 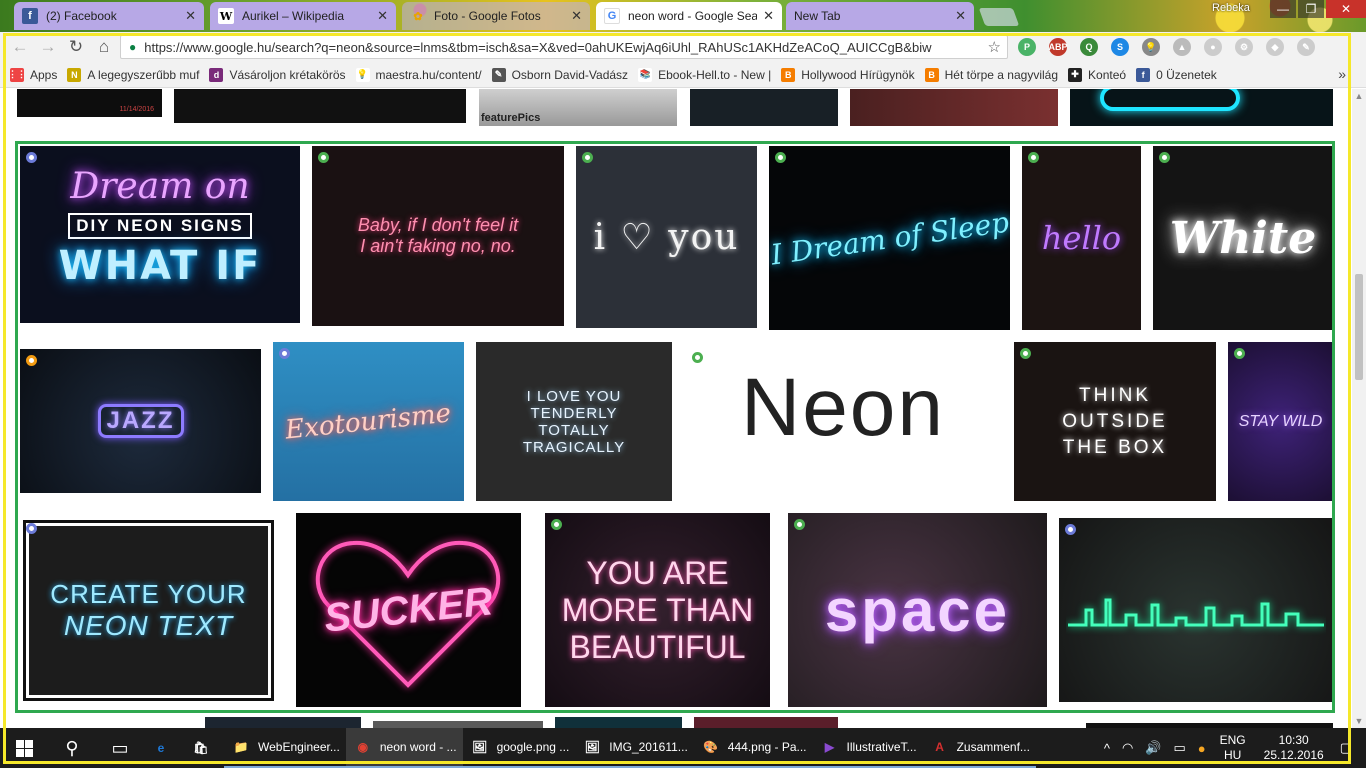 I want to click on gear-ext-icon: ⚙, so click(x=1244, y=47).